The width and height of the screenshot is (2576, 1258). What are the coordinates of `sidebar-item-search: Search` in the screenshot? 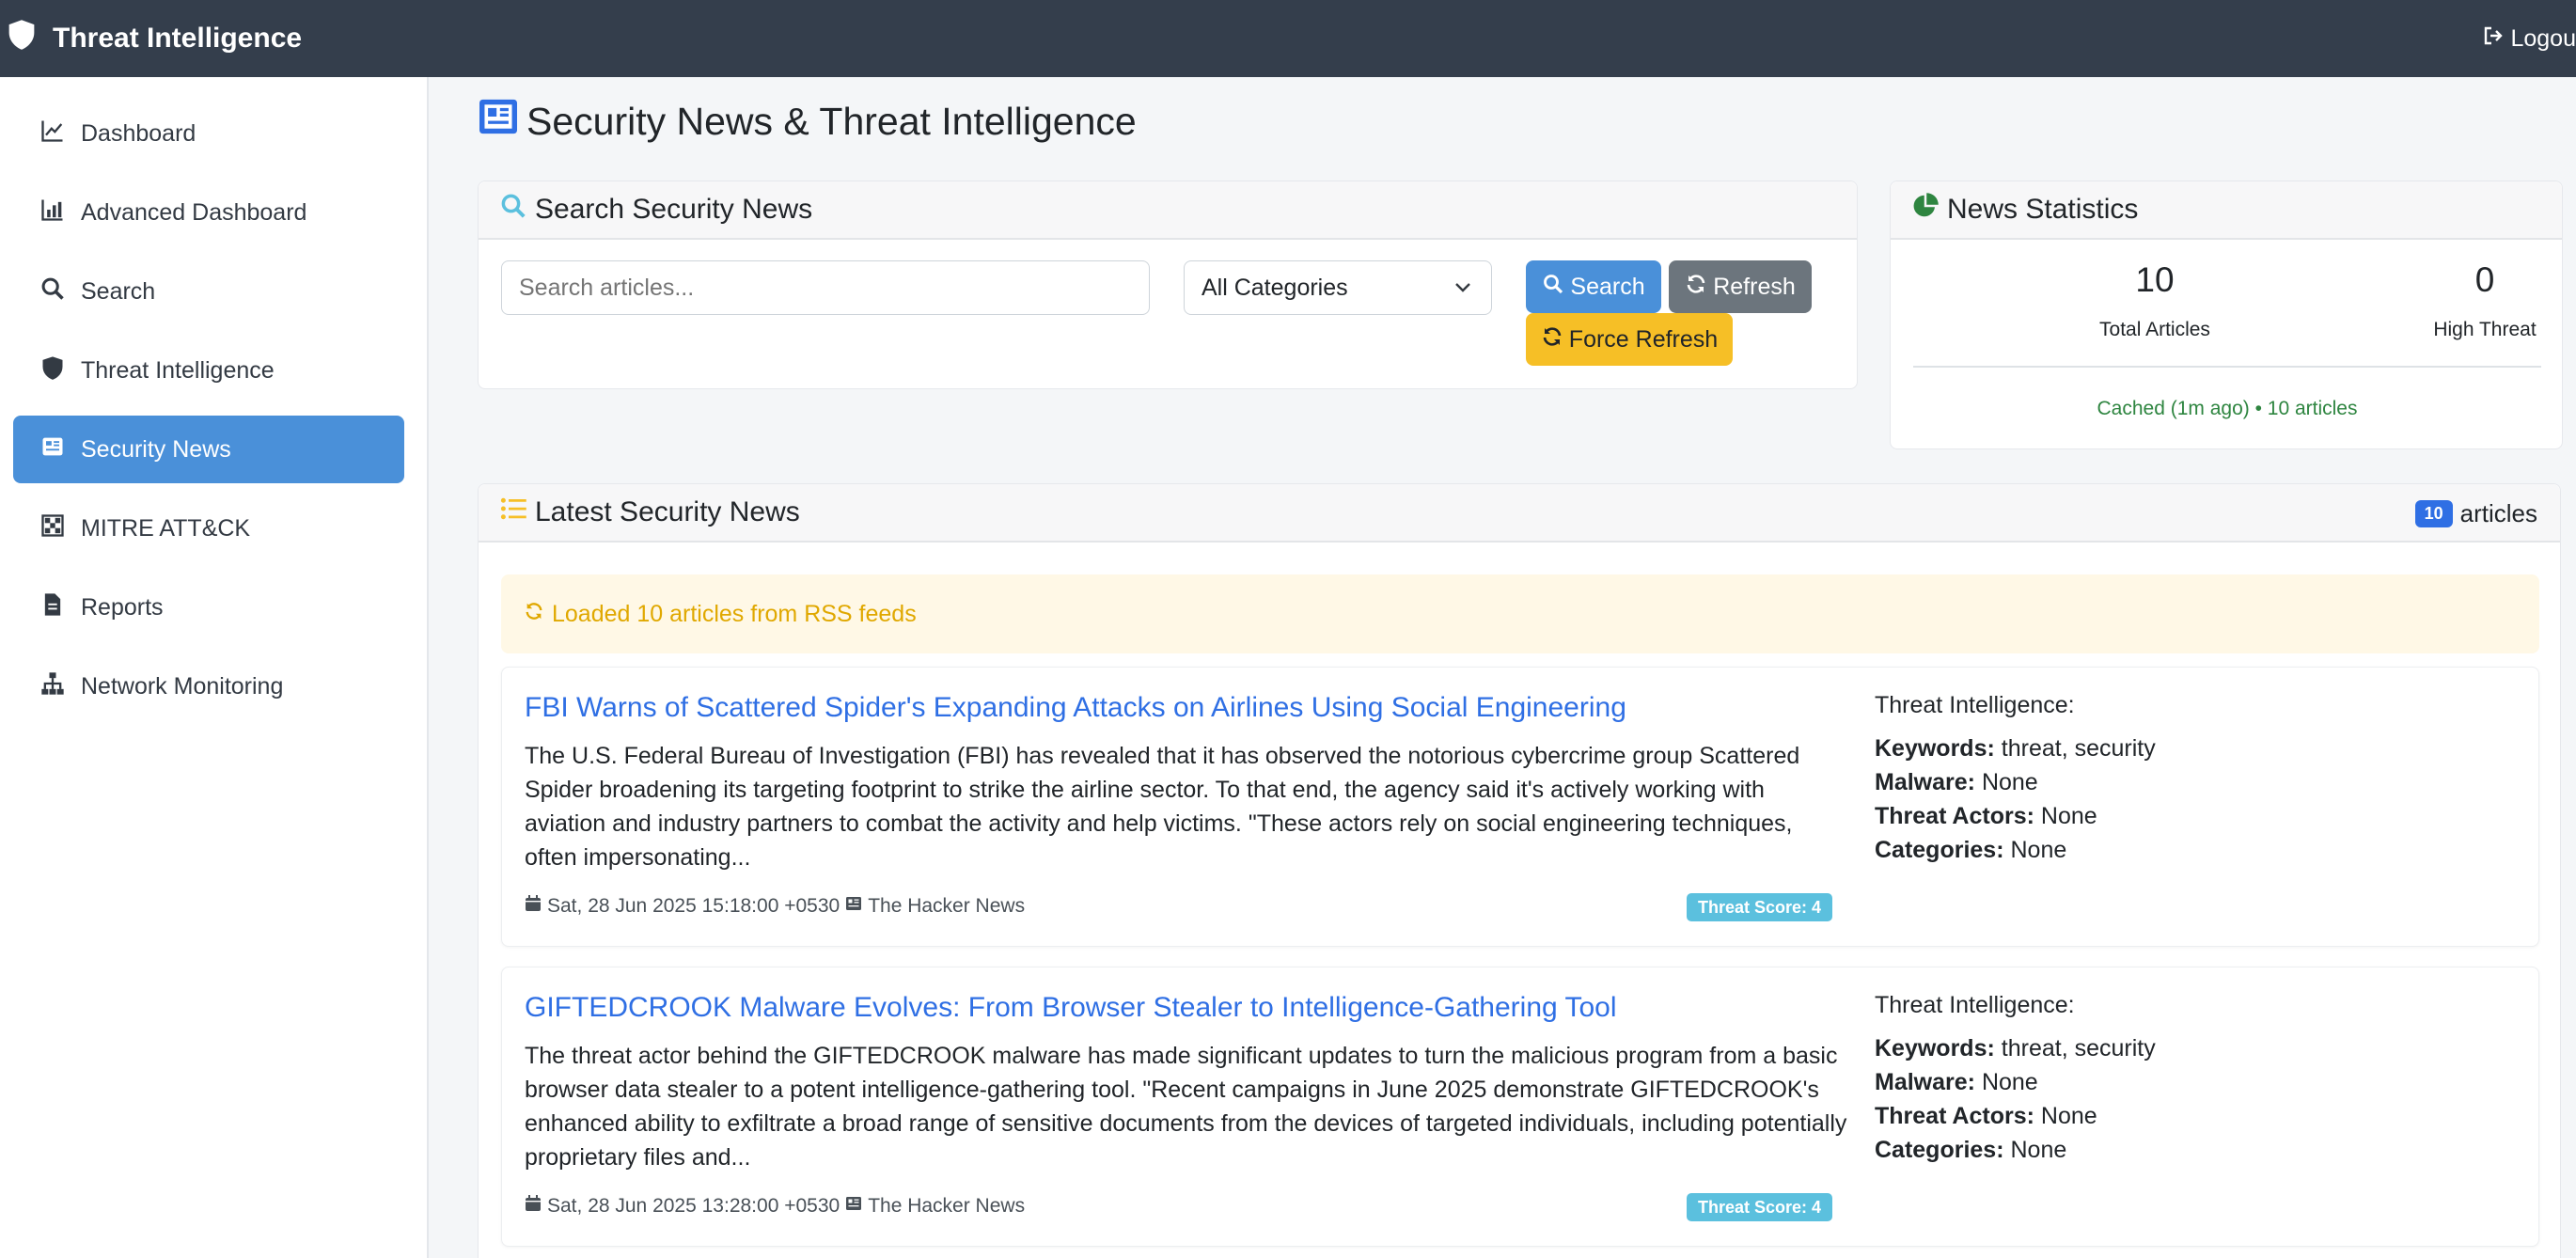 It's located at (209, 291).